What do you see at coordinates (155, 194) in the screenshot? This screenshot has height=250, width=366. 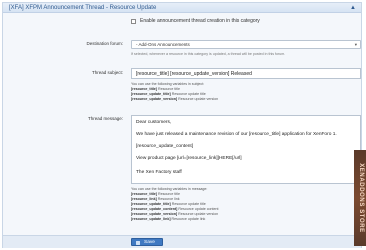 I see `message-variable-item: [resource_title] Resource title` at bounding box center [155, 194].